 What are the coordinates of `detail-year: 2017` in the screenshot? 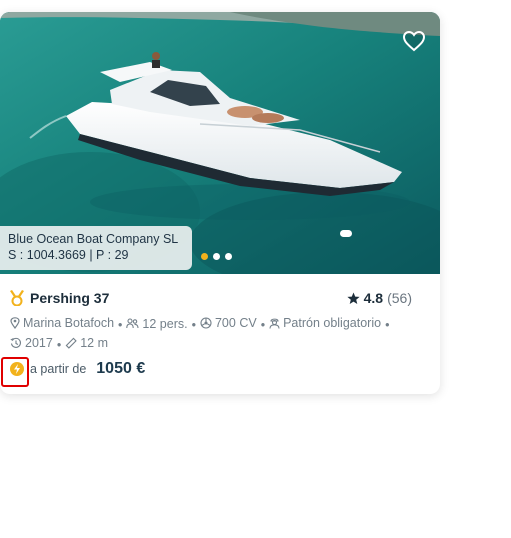 It's located at (31, 343).